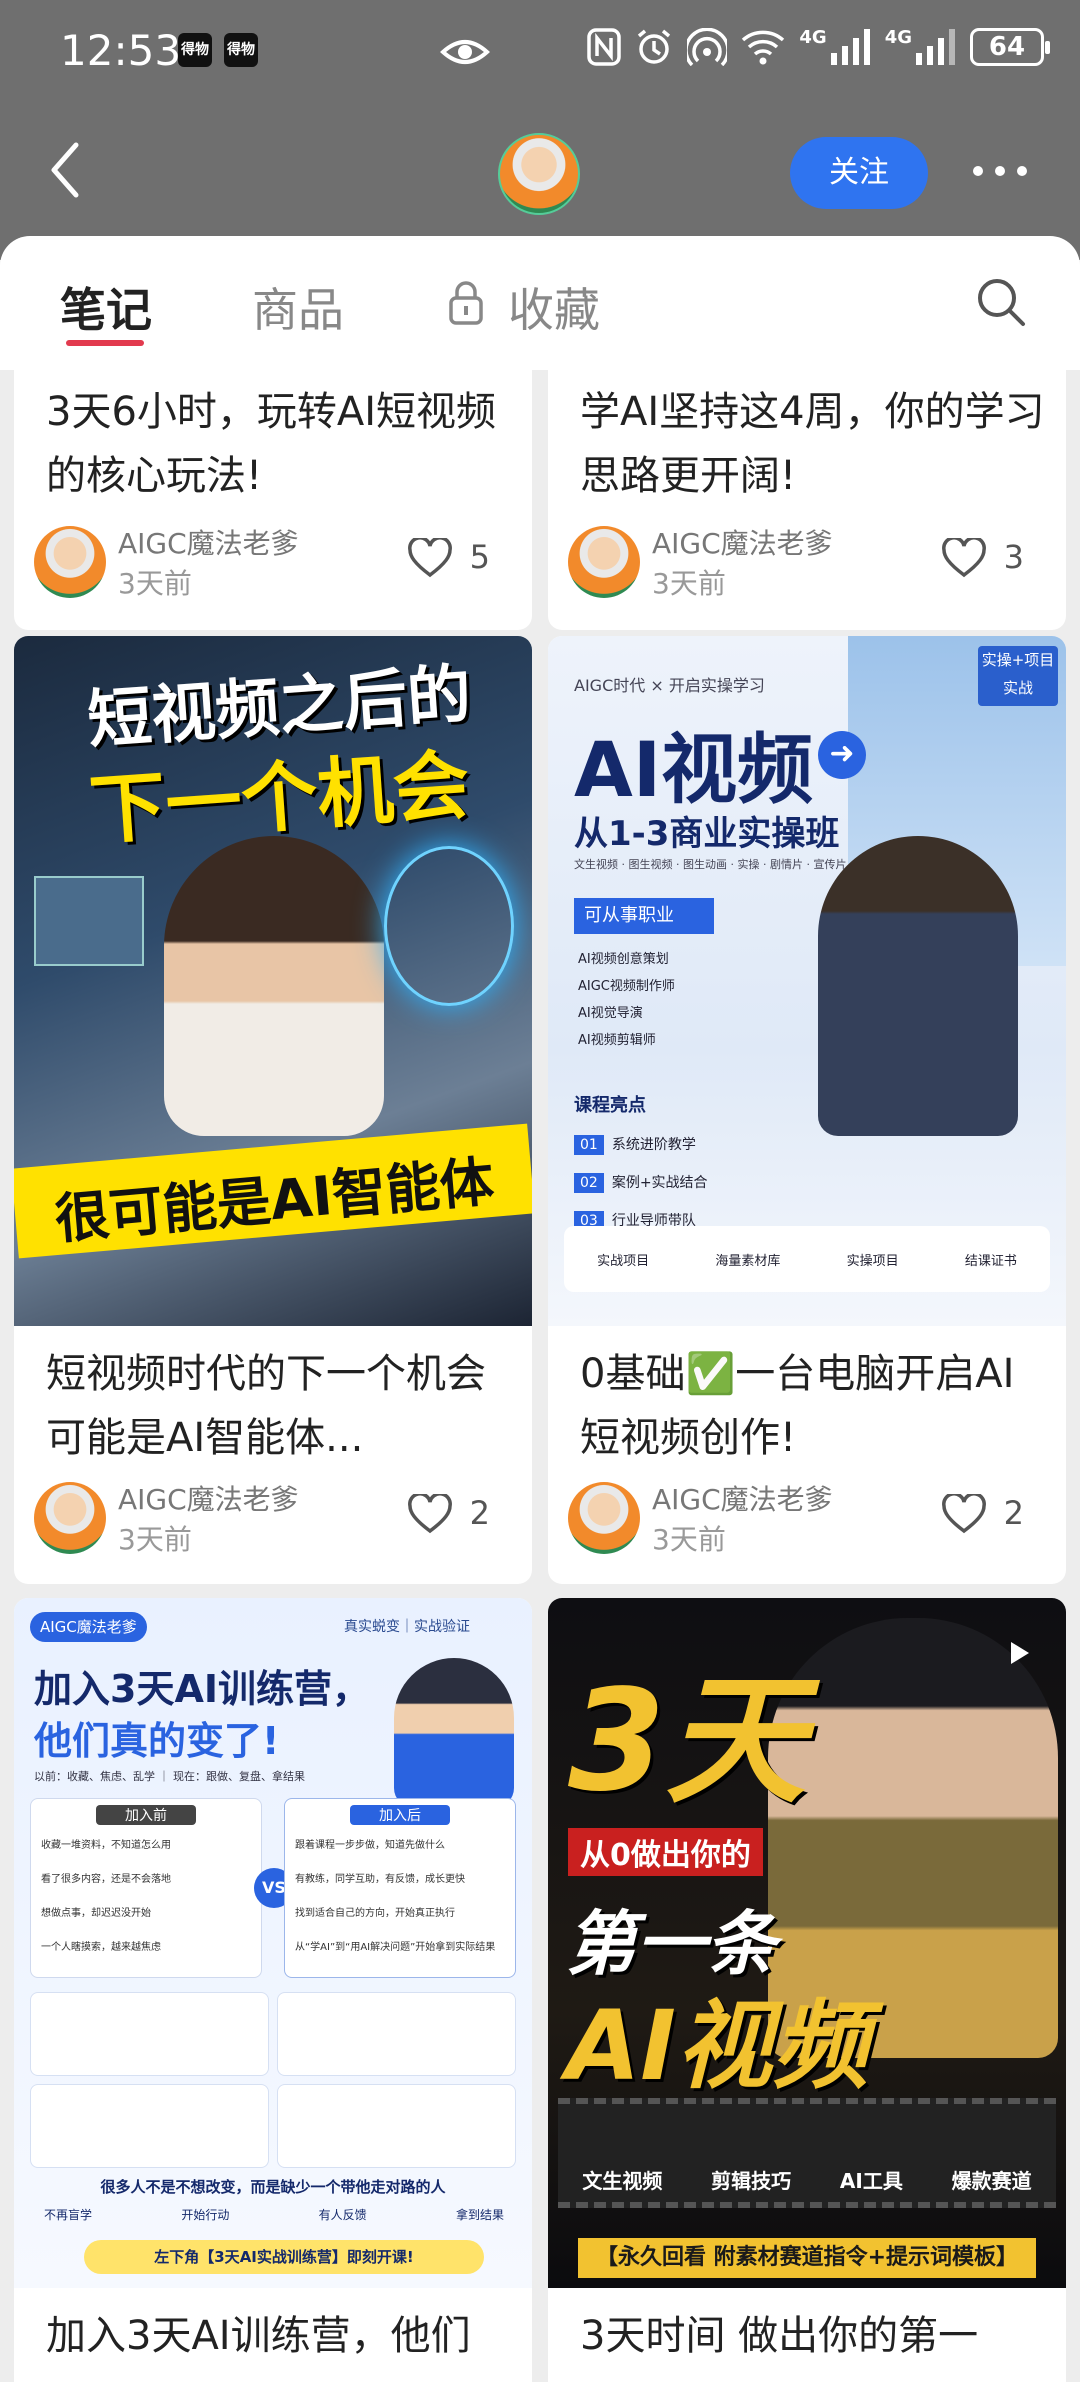  I want to click on nfc-icon, so click(604, 47).